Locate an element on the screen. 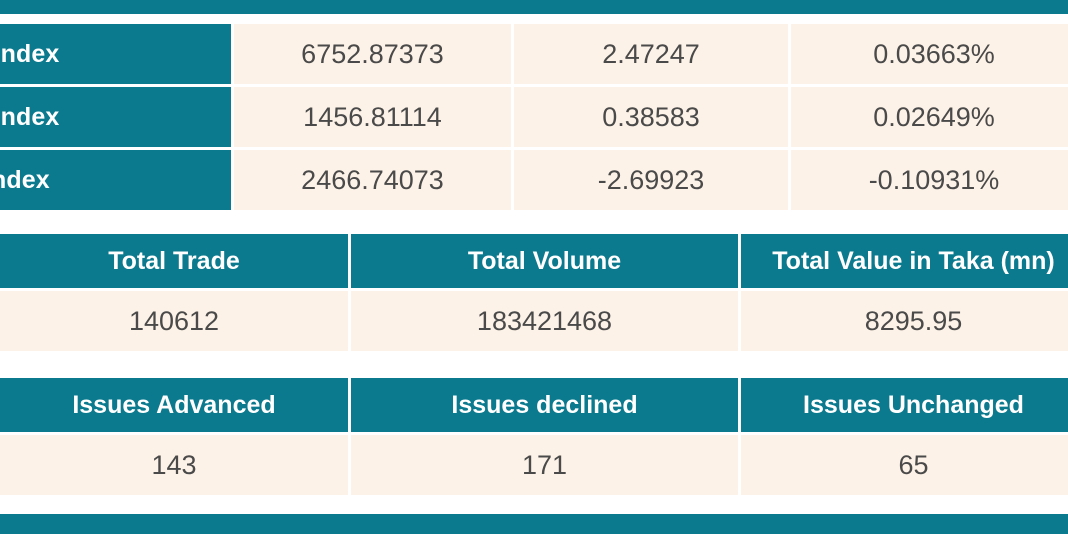 The image size is (1068, 534). value-issues-declined: 171 is located at coordinates (543, 465).